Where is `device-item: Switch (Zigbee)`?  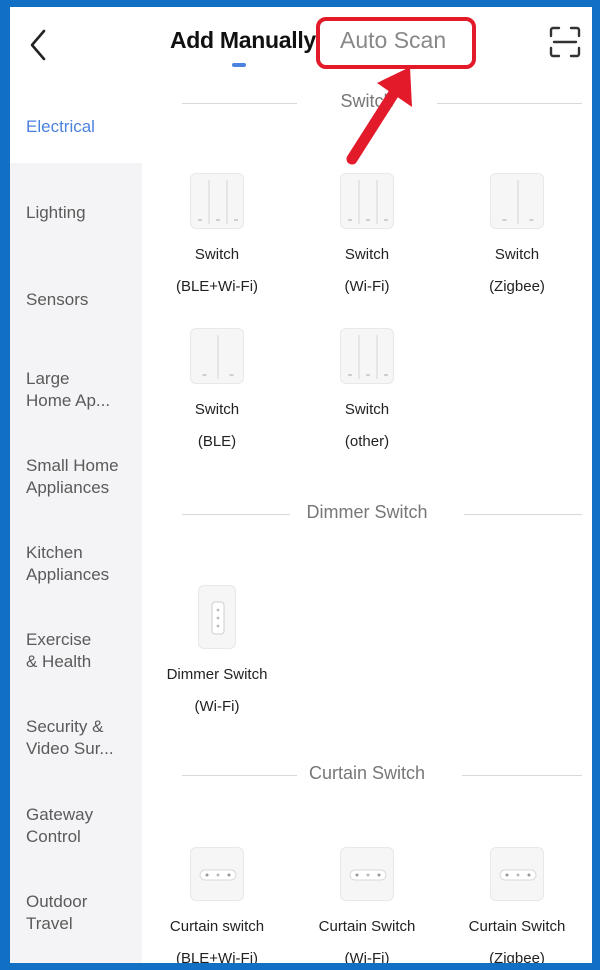
device-item: Switch (Zigbee) is located at coordinates (517, 238).